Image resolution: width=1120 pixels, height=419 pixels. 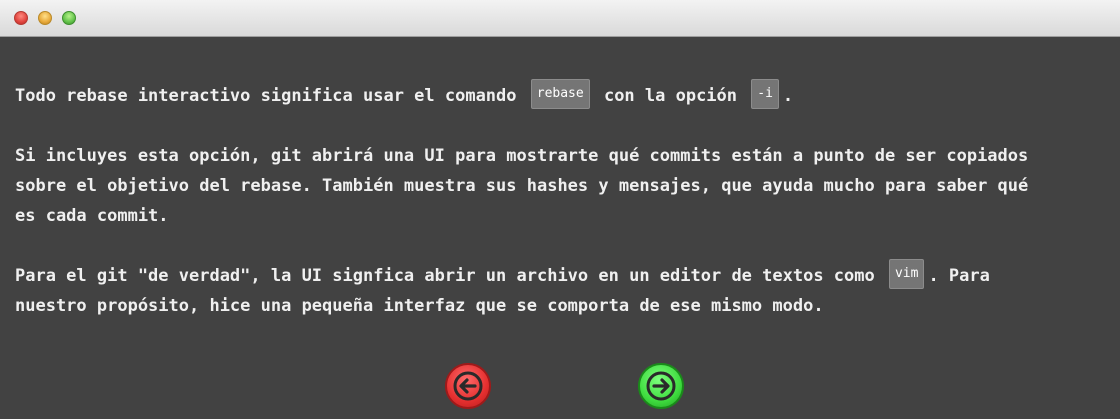 What do you see at coordinates (765, 94) in the screenshot?
I see `code-option-i: -i` at bounding box center [765, 94].